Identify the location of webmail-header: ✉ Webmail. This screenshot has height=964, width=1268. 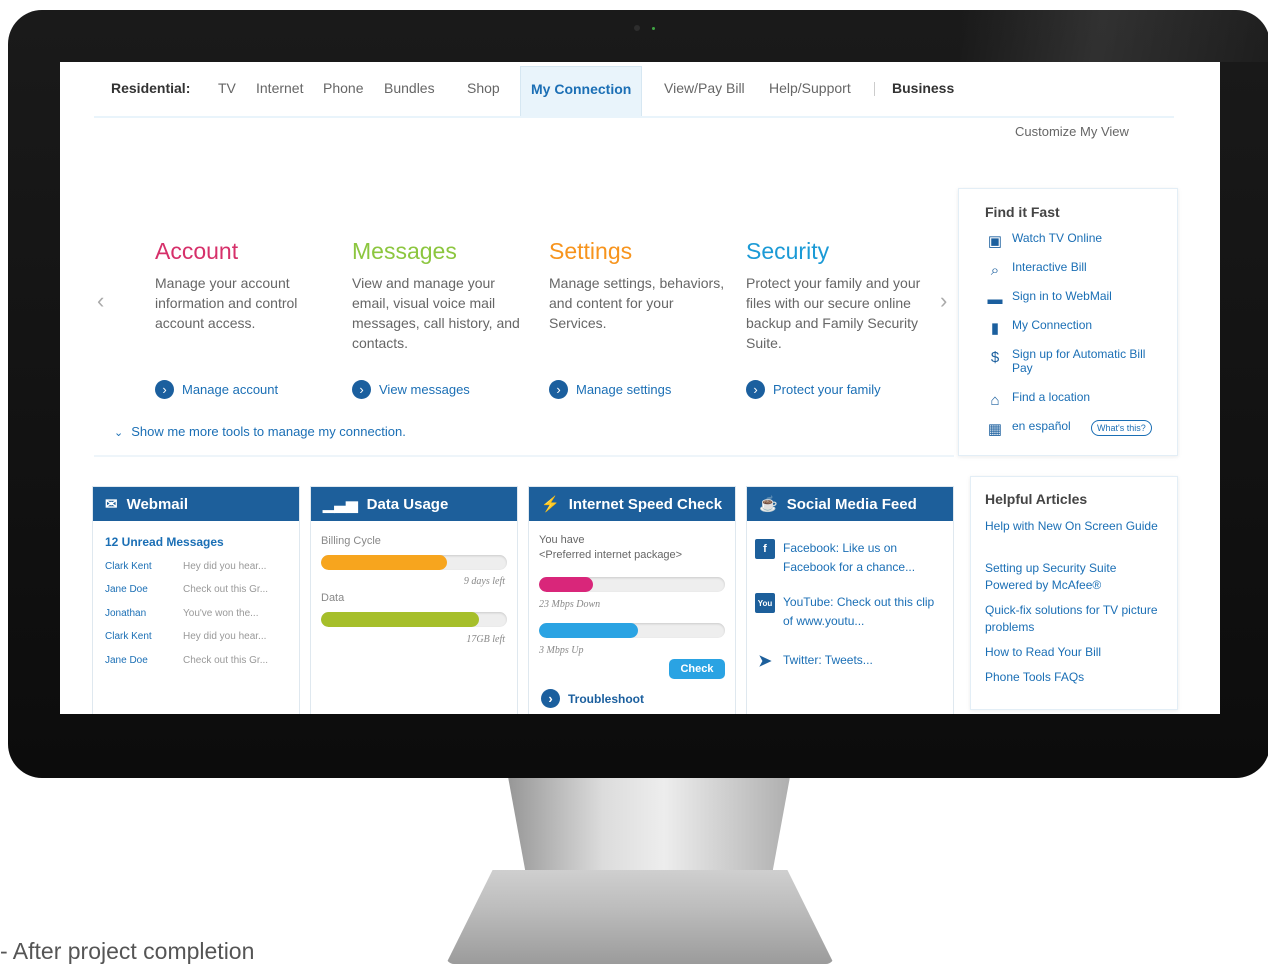
(196, 504).